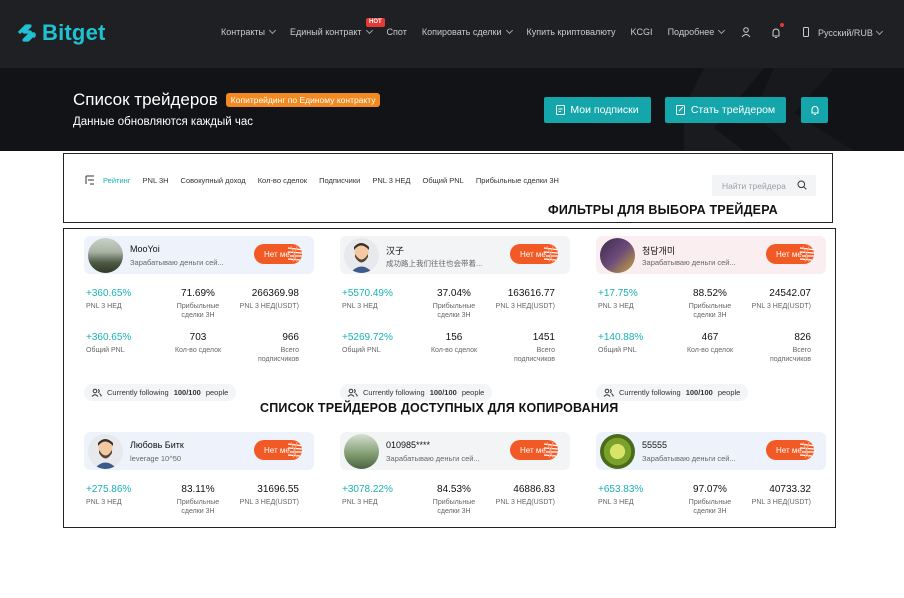  Describe the element at coordinates (517, 180) in the screenshot. I see `tab-profitable-trades: Прибыльные сделки 3Н` at that location.